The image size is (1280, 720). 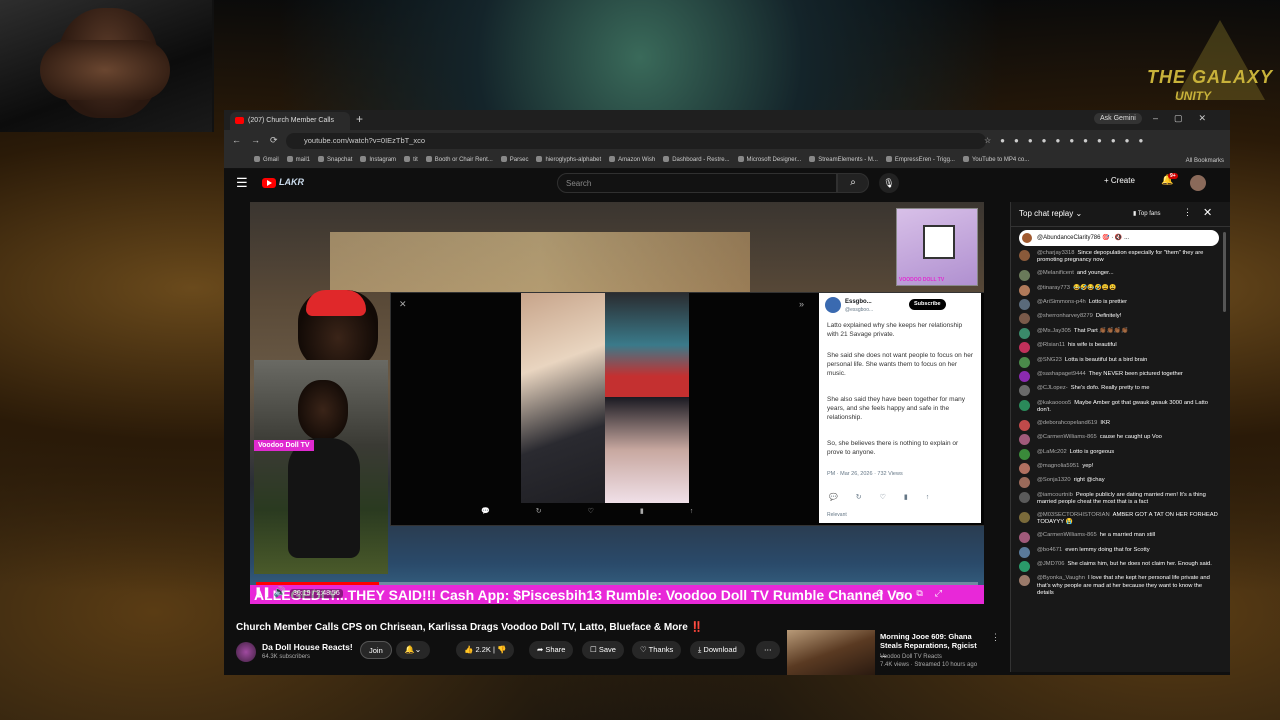 I want to click on thanks-button: ♡ Thanks, so click(x=657, y=650).